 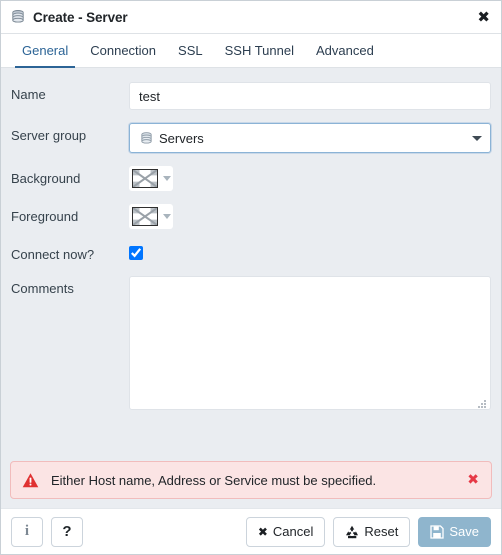 I want to click on foreground-color-swatch, so click(x=145, y=216).